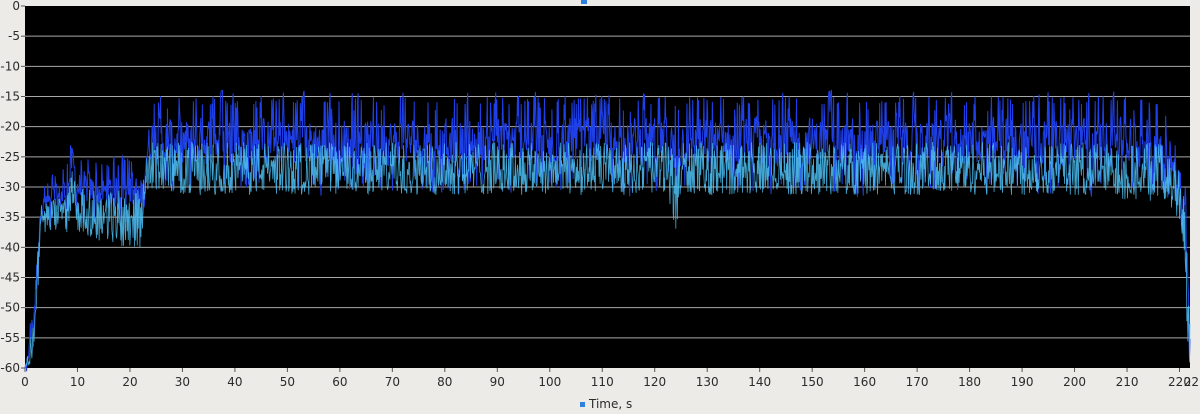 This screenshot has width=1200, height=414. What do you see at coordinates (10, 338) in the screenshot?
I see `y-tick-label: -55` at bounding box center [10, 338].